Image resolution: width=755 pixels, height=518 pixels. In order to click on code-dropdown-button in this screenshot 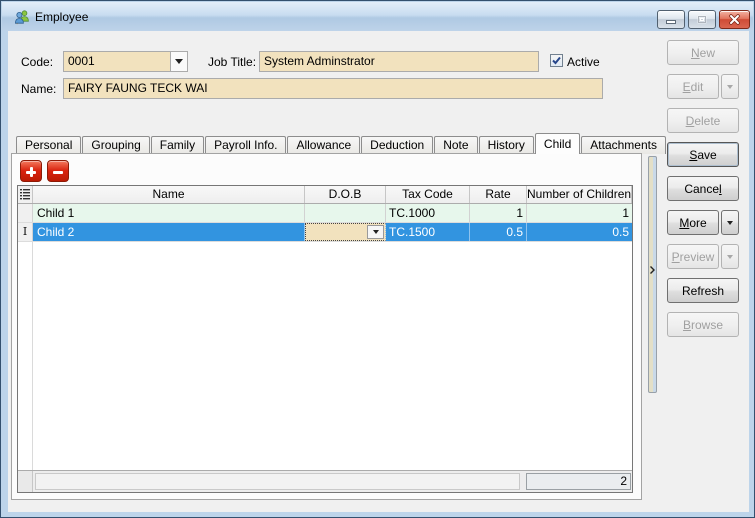, I will do `click(178, 61)`.